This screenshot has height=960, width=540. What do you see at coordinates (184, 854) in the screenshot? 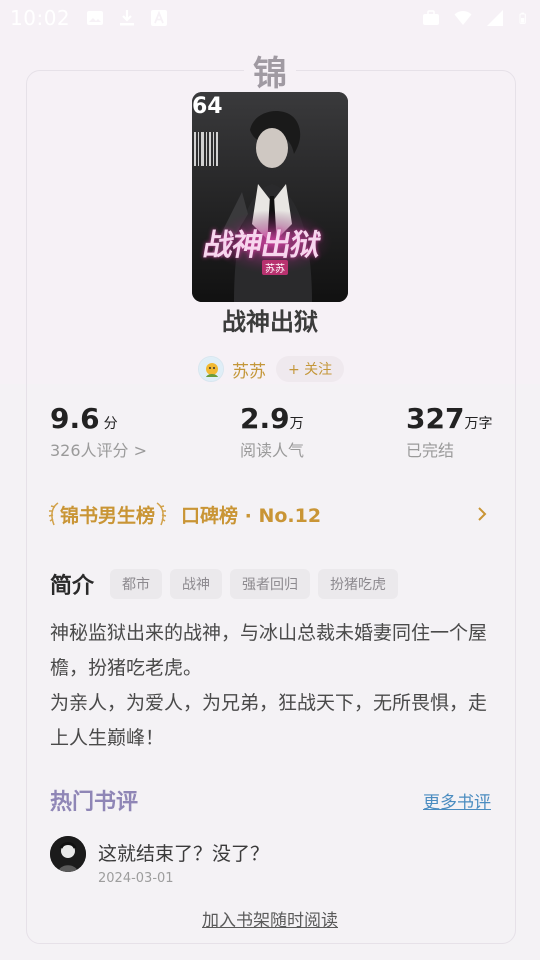
I see `review-text: 这就结束了？没了？` at bounding box center [184, 854].